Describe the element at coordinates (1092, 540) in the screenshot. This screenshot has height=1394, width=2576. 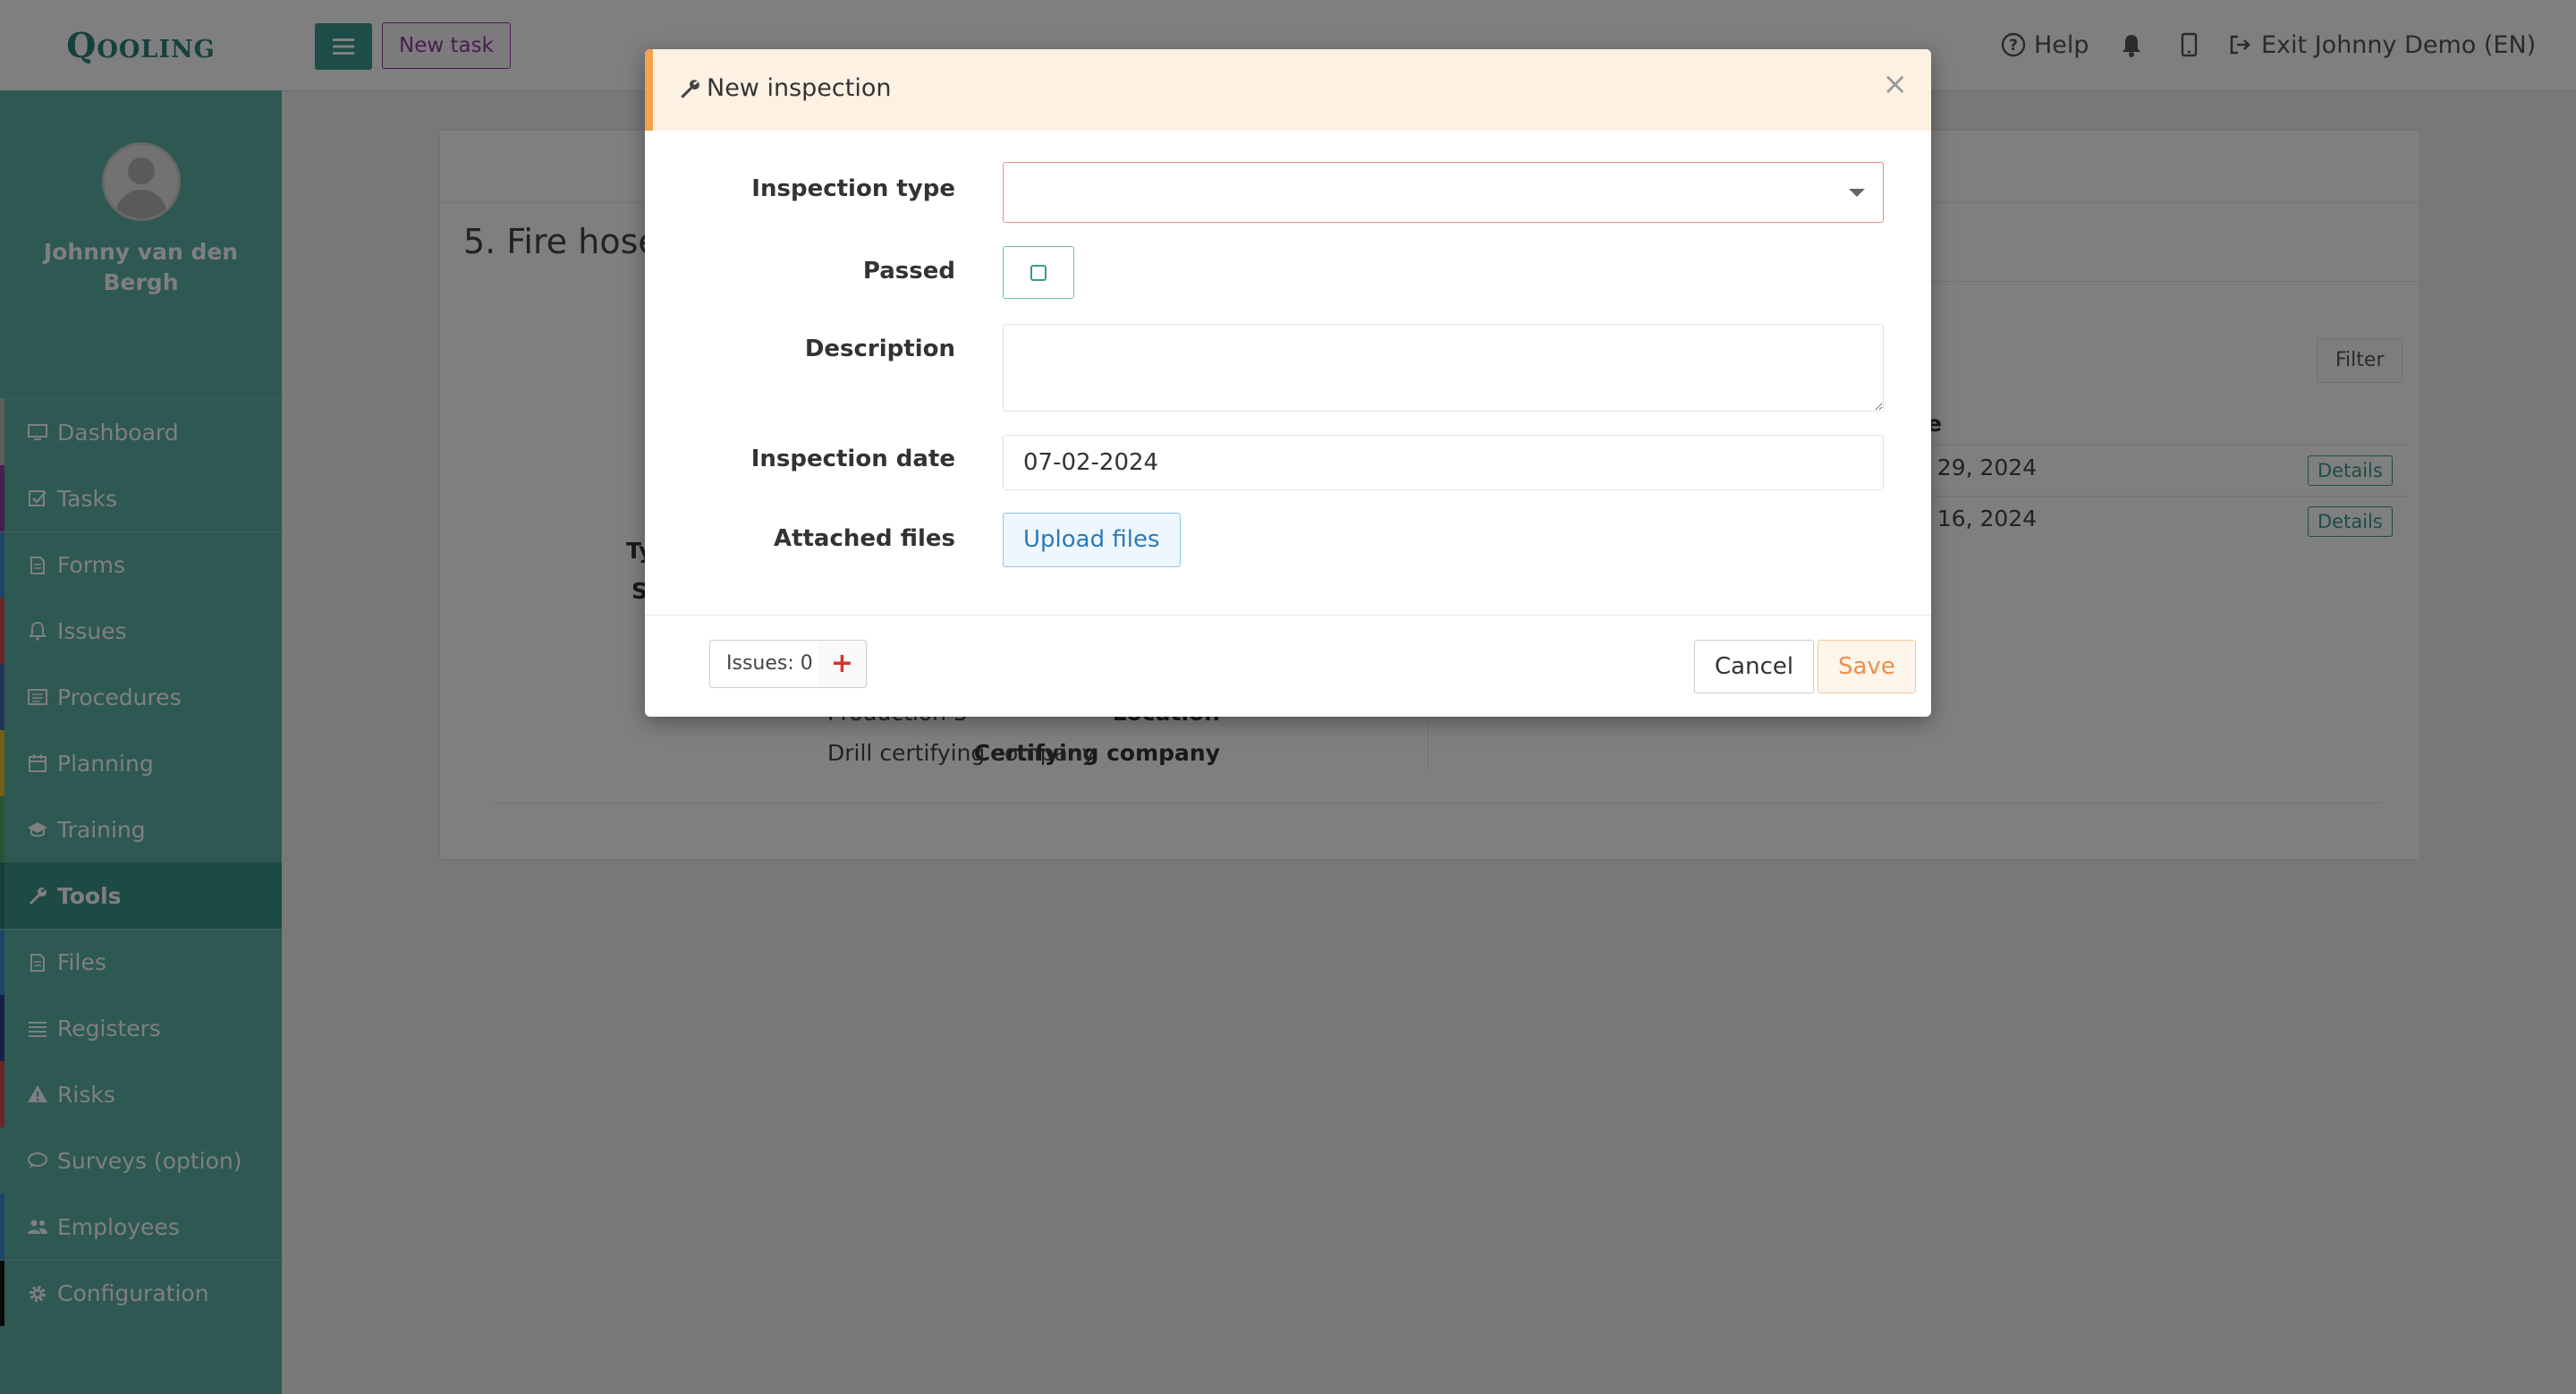
I see `upload-files-button: Upload files` at that location.